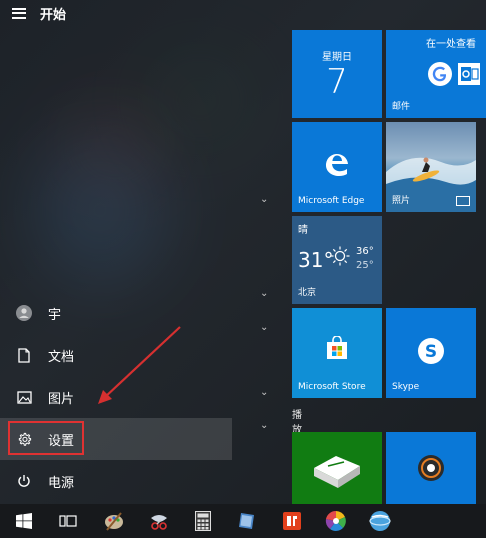 The image size is (486, 538). Describe the element at coordinates (440, 74) in the screenshot. I see `google-icon` at that location.